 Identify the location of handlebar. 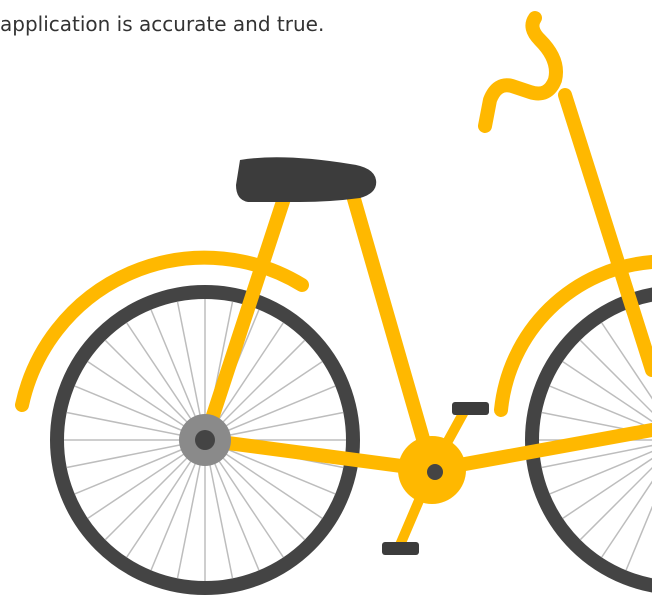
(520, 72).